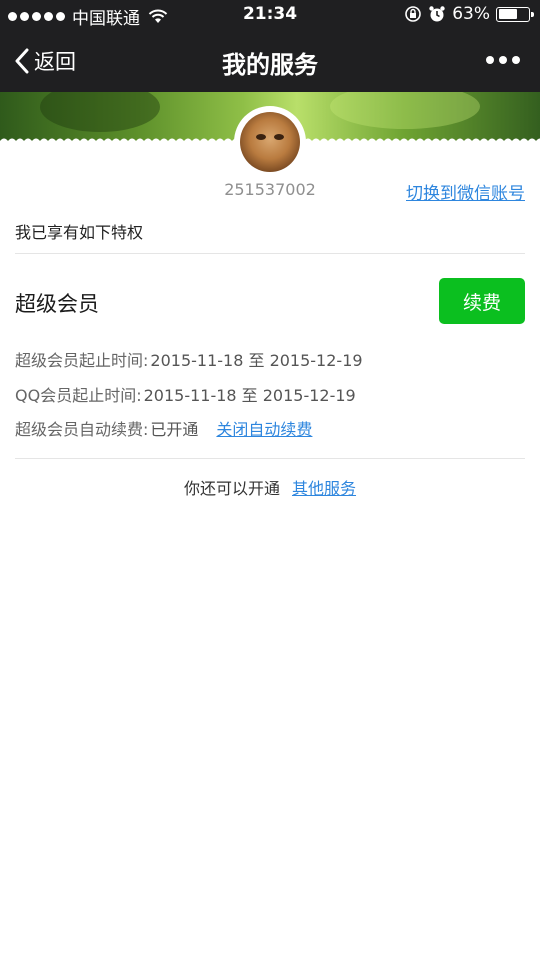 Image resolution: width=540 pixels, height=960 pixels. What do you see at coordinates (231, 488) in the screenshot?
I see `more-services-text: 你还可以开通` at bounding box center [231, 488].